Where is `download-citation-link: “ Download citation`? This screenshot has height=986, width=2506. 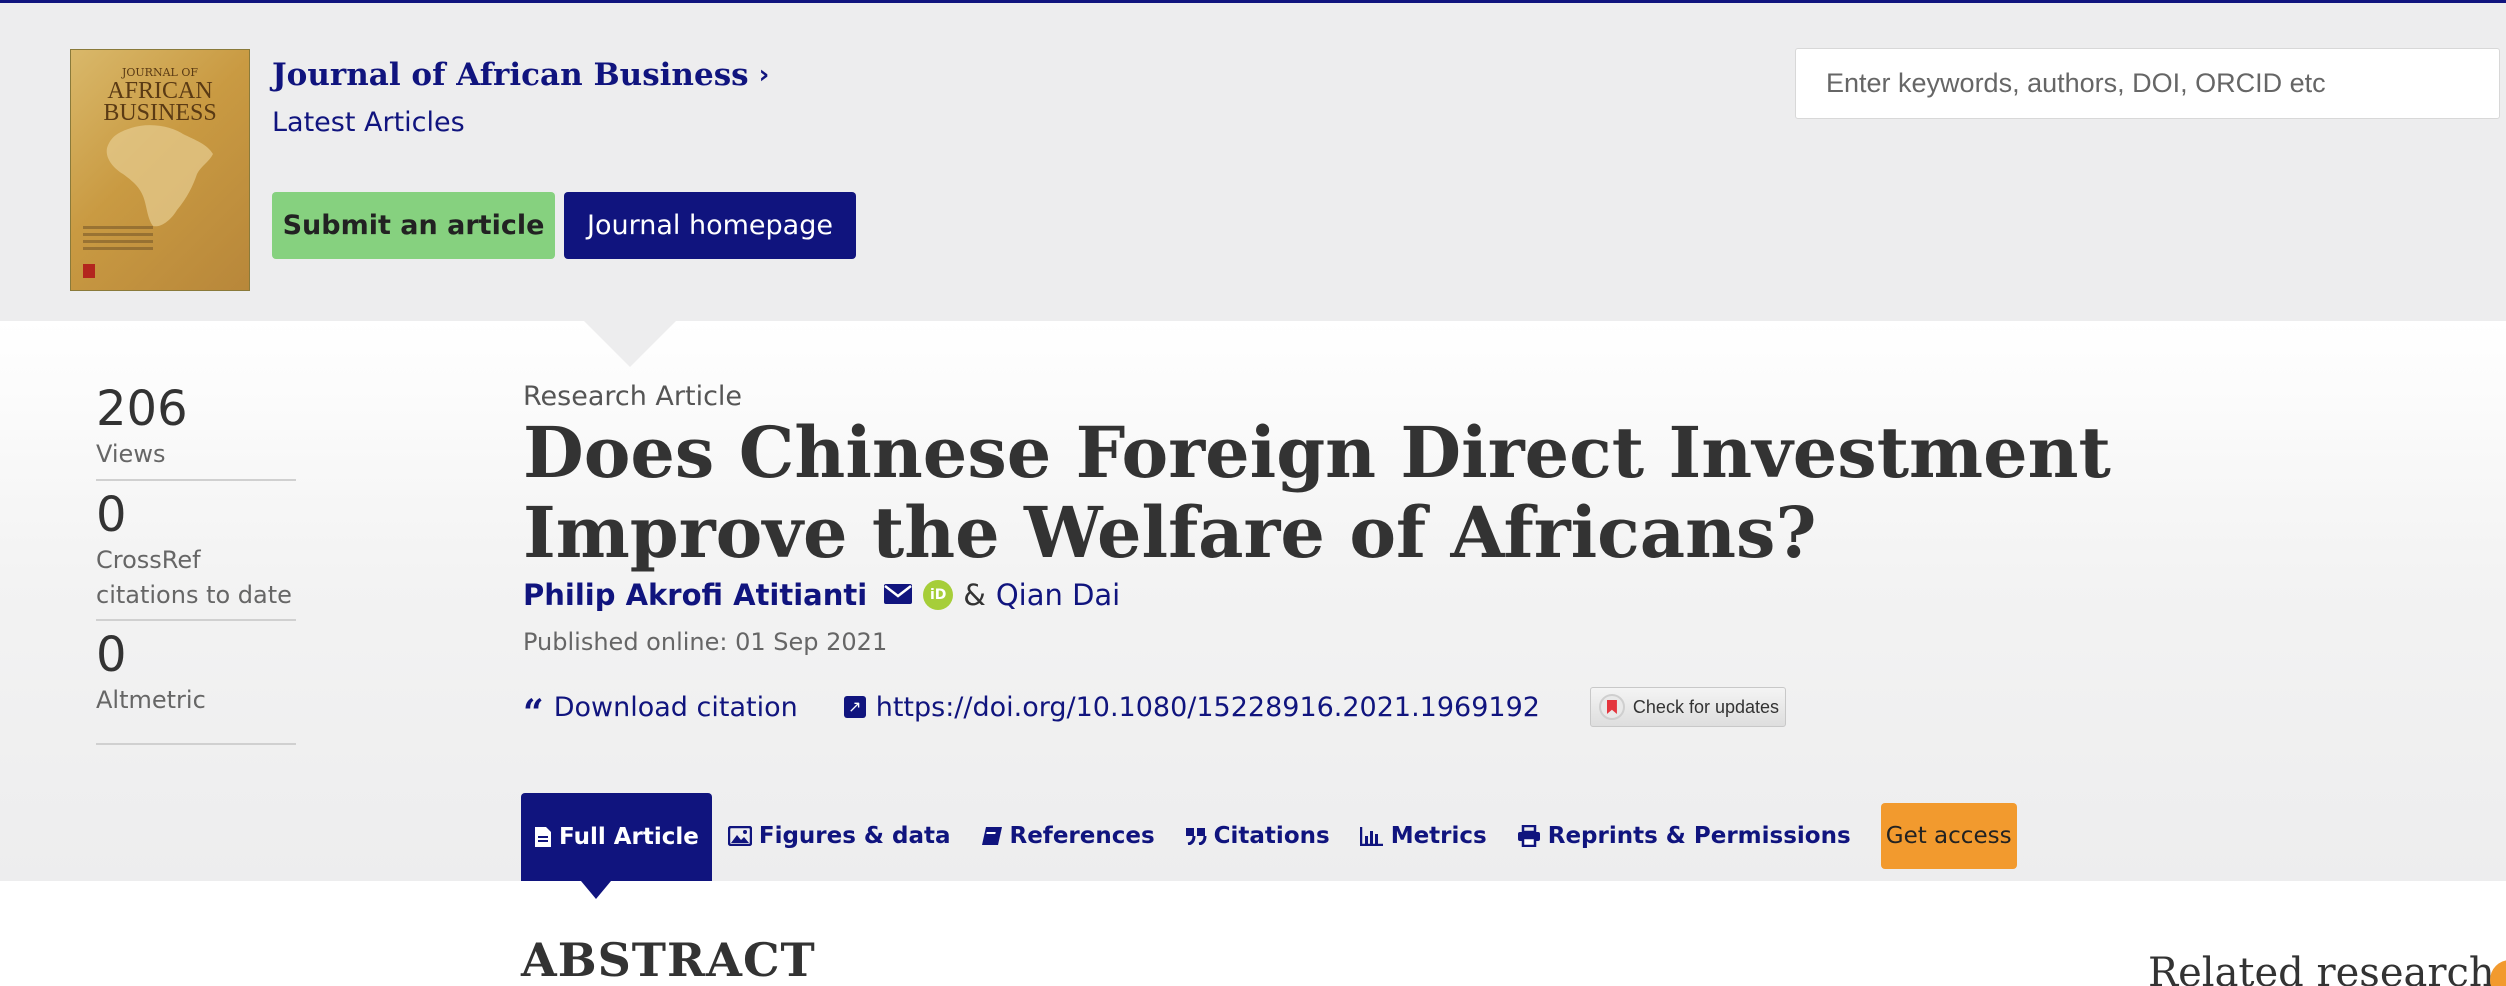 download-citation-link: “ Download citation is located at coordinates (660, 712).